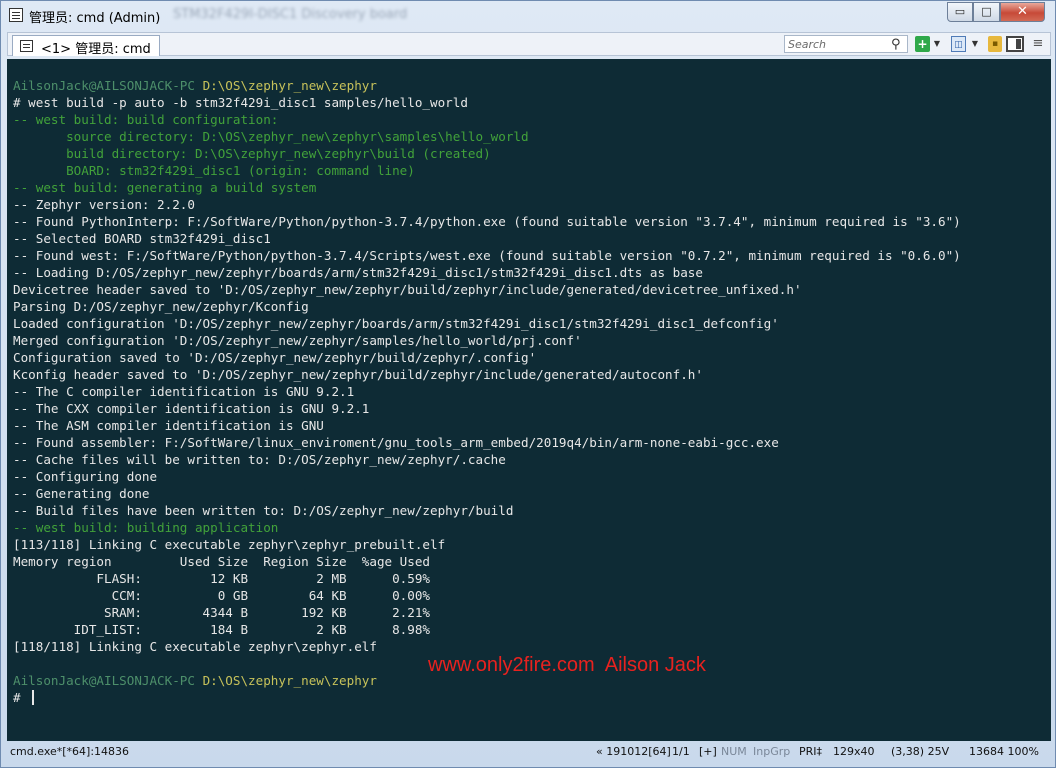  I want to click on console-text: Parsing D:/OS/zephyr_new/zephyr/Kconfig, so click(161, 306).